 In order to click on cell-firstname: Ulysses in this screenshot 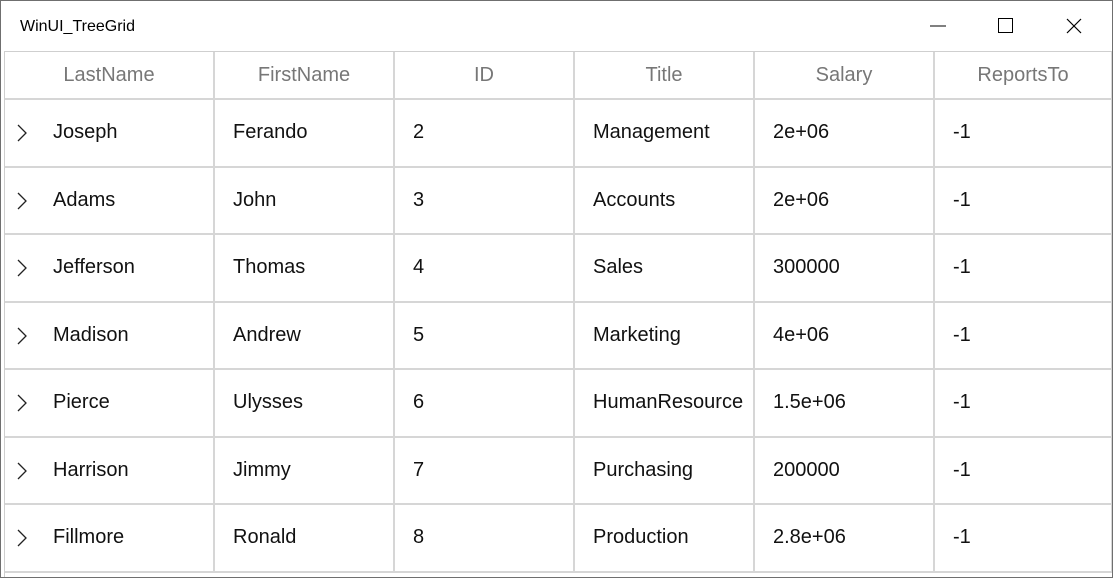, I will do `click(305, 404)`.